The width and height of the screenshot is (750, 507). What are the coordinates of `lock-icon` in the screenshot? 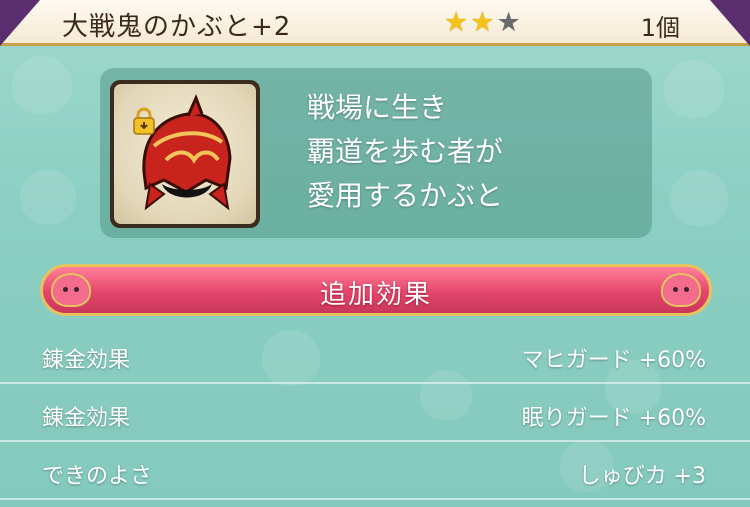 It's located at (144, 121).